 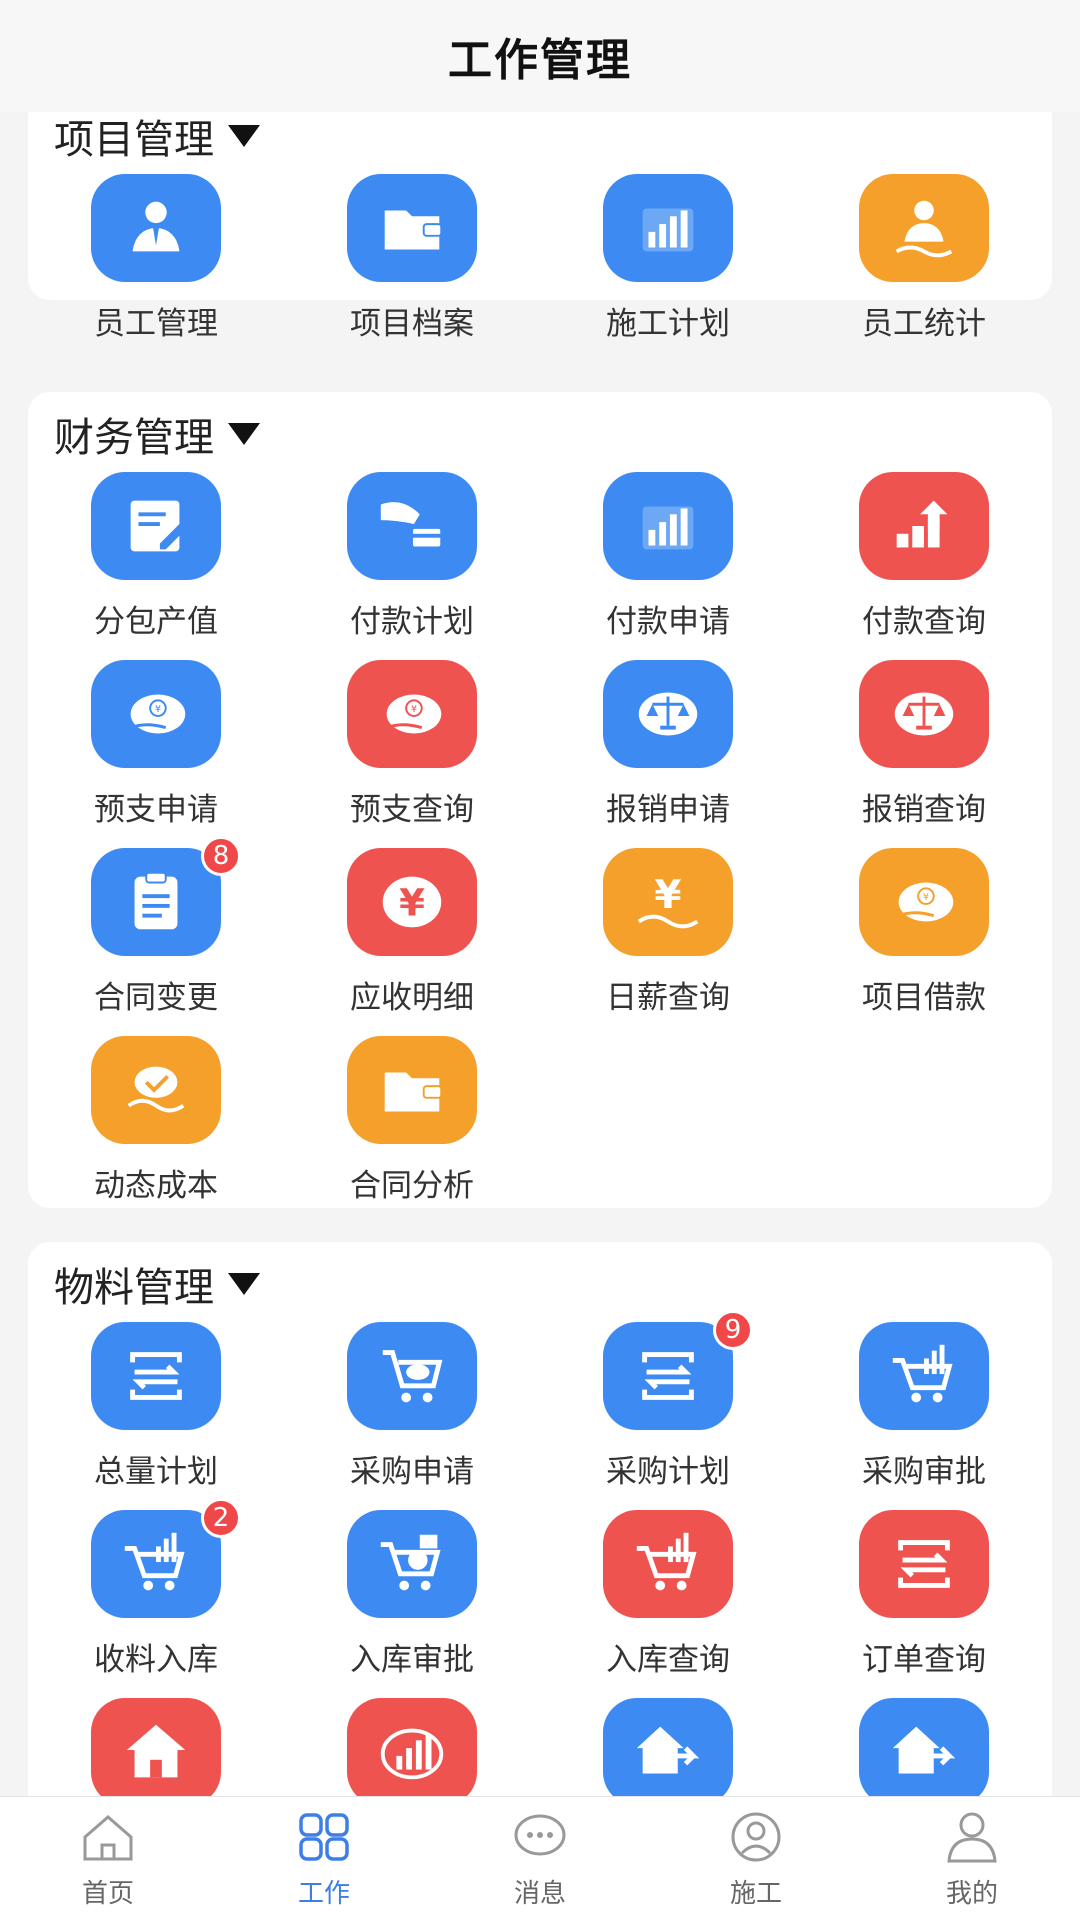 What do you see at coordinates (540, 60) in the screenshot?
I see `page-title: 工作管理` at bounding box center [540, 60].